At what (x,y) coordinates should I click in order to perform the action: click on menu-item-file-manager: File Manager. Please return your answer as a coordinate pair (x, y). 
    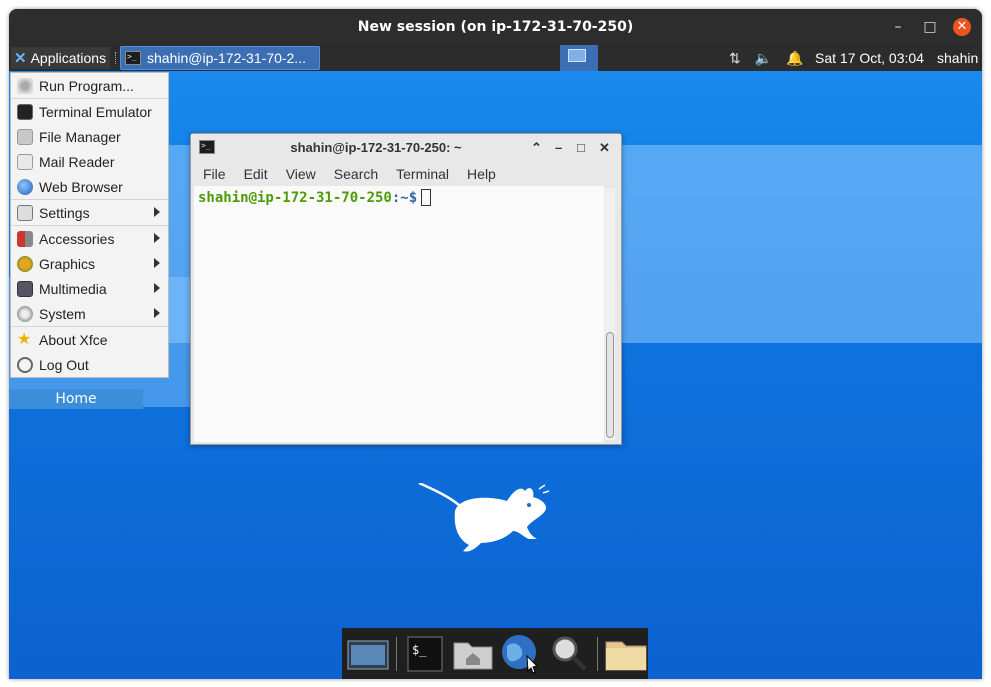
    Looking at the image, I should click on (89, 136).